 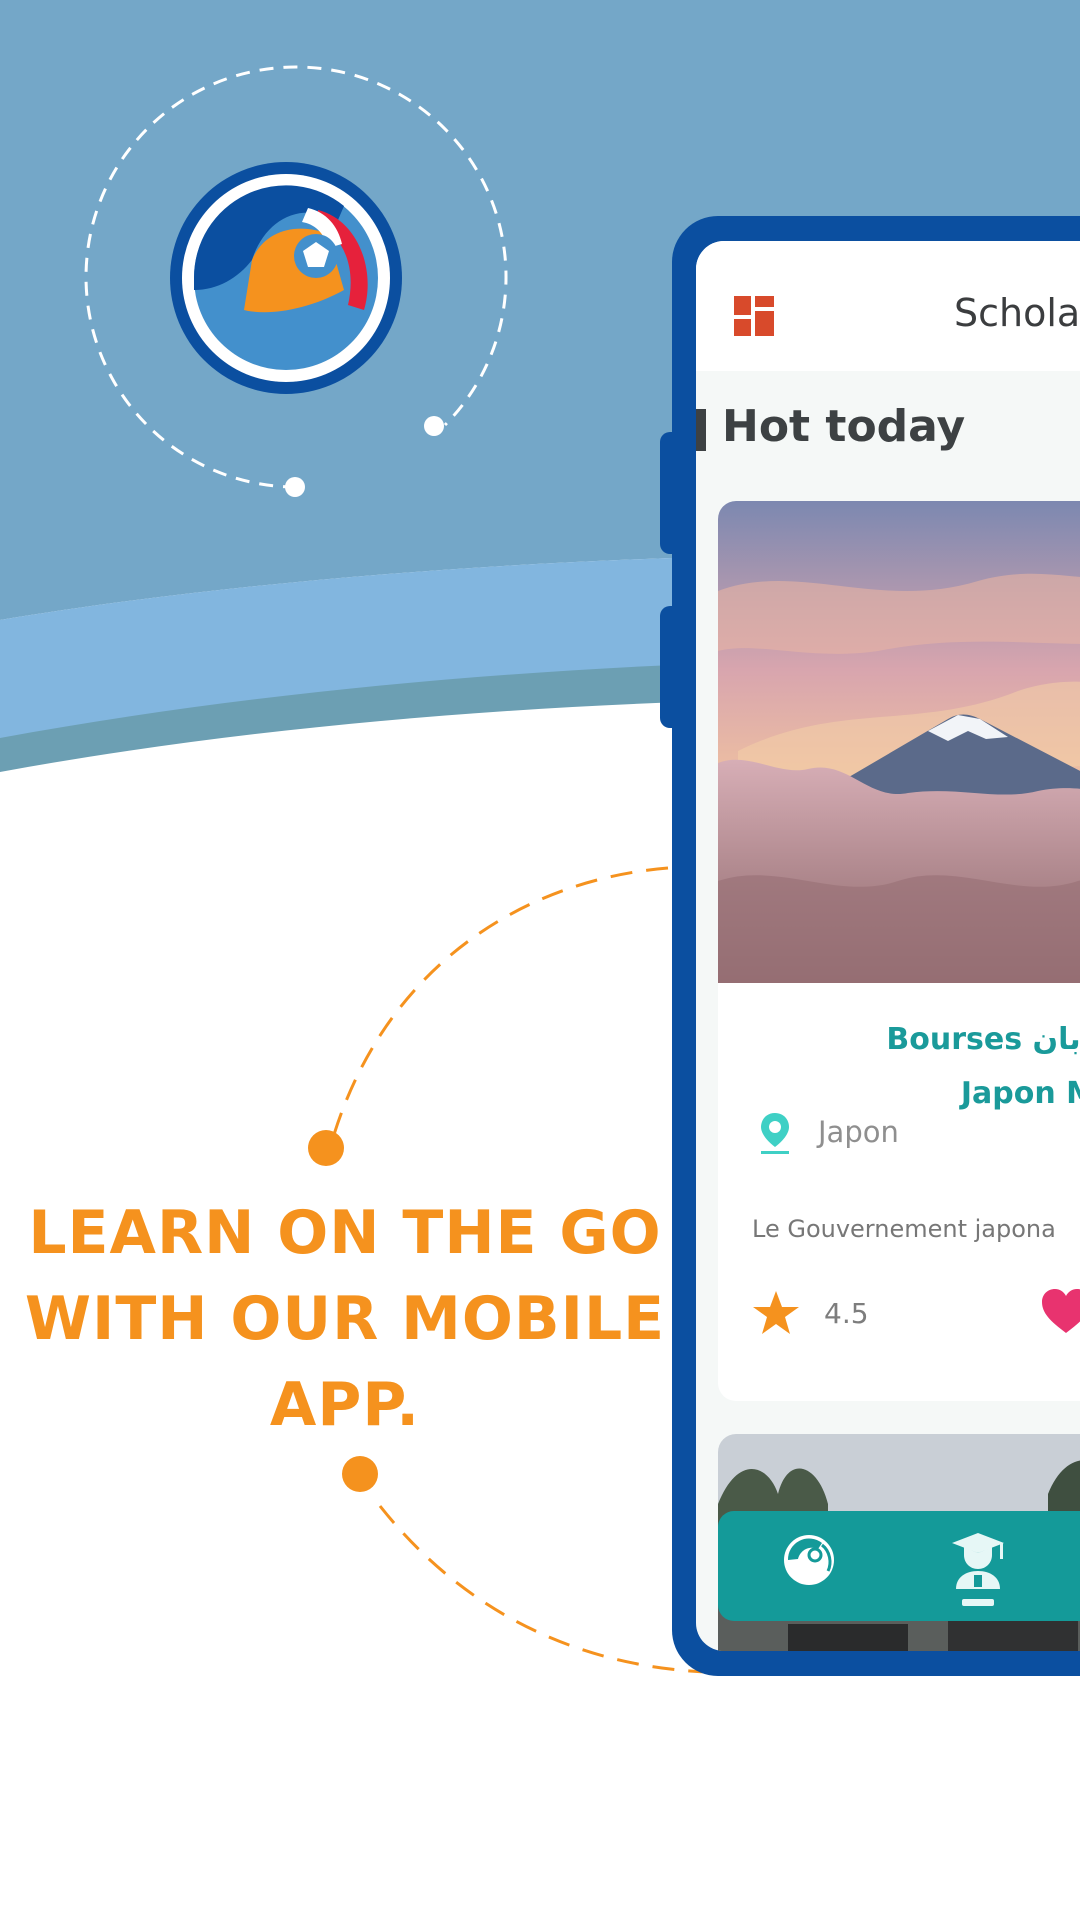 What do you see at coordinates (983, 1039) in the screenshot?
I see `card-title-line1: Bourses باليابان` at bounding box center [983, 1039].